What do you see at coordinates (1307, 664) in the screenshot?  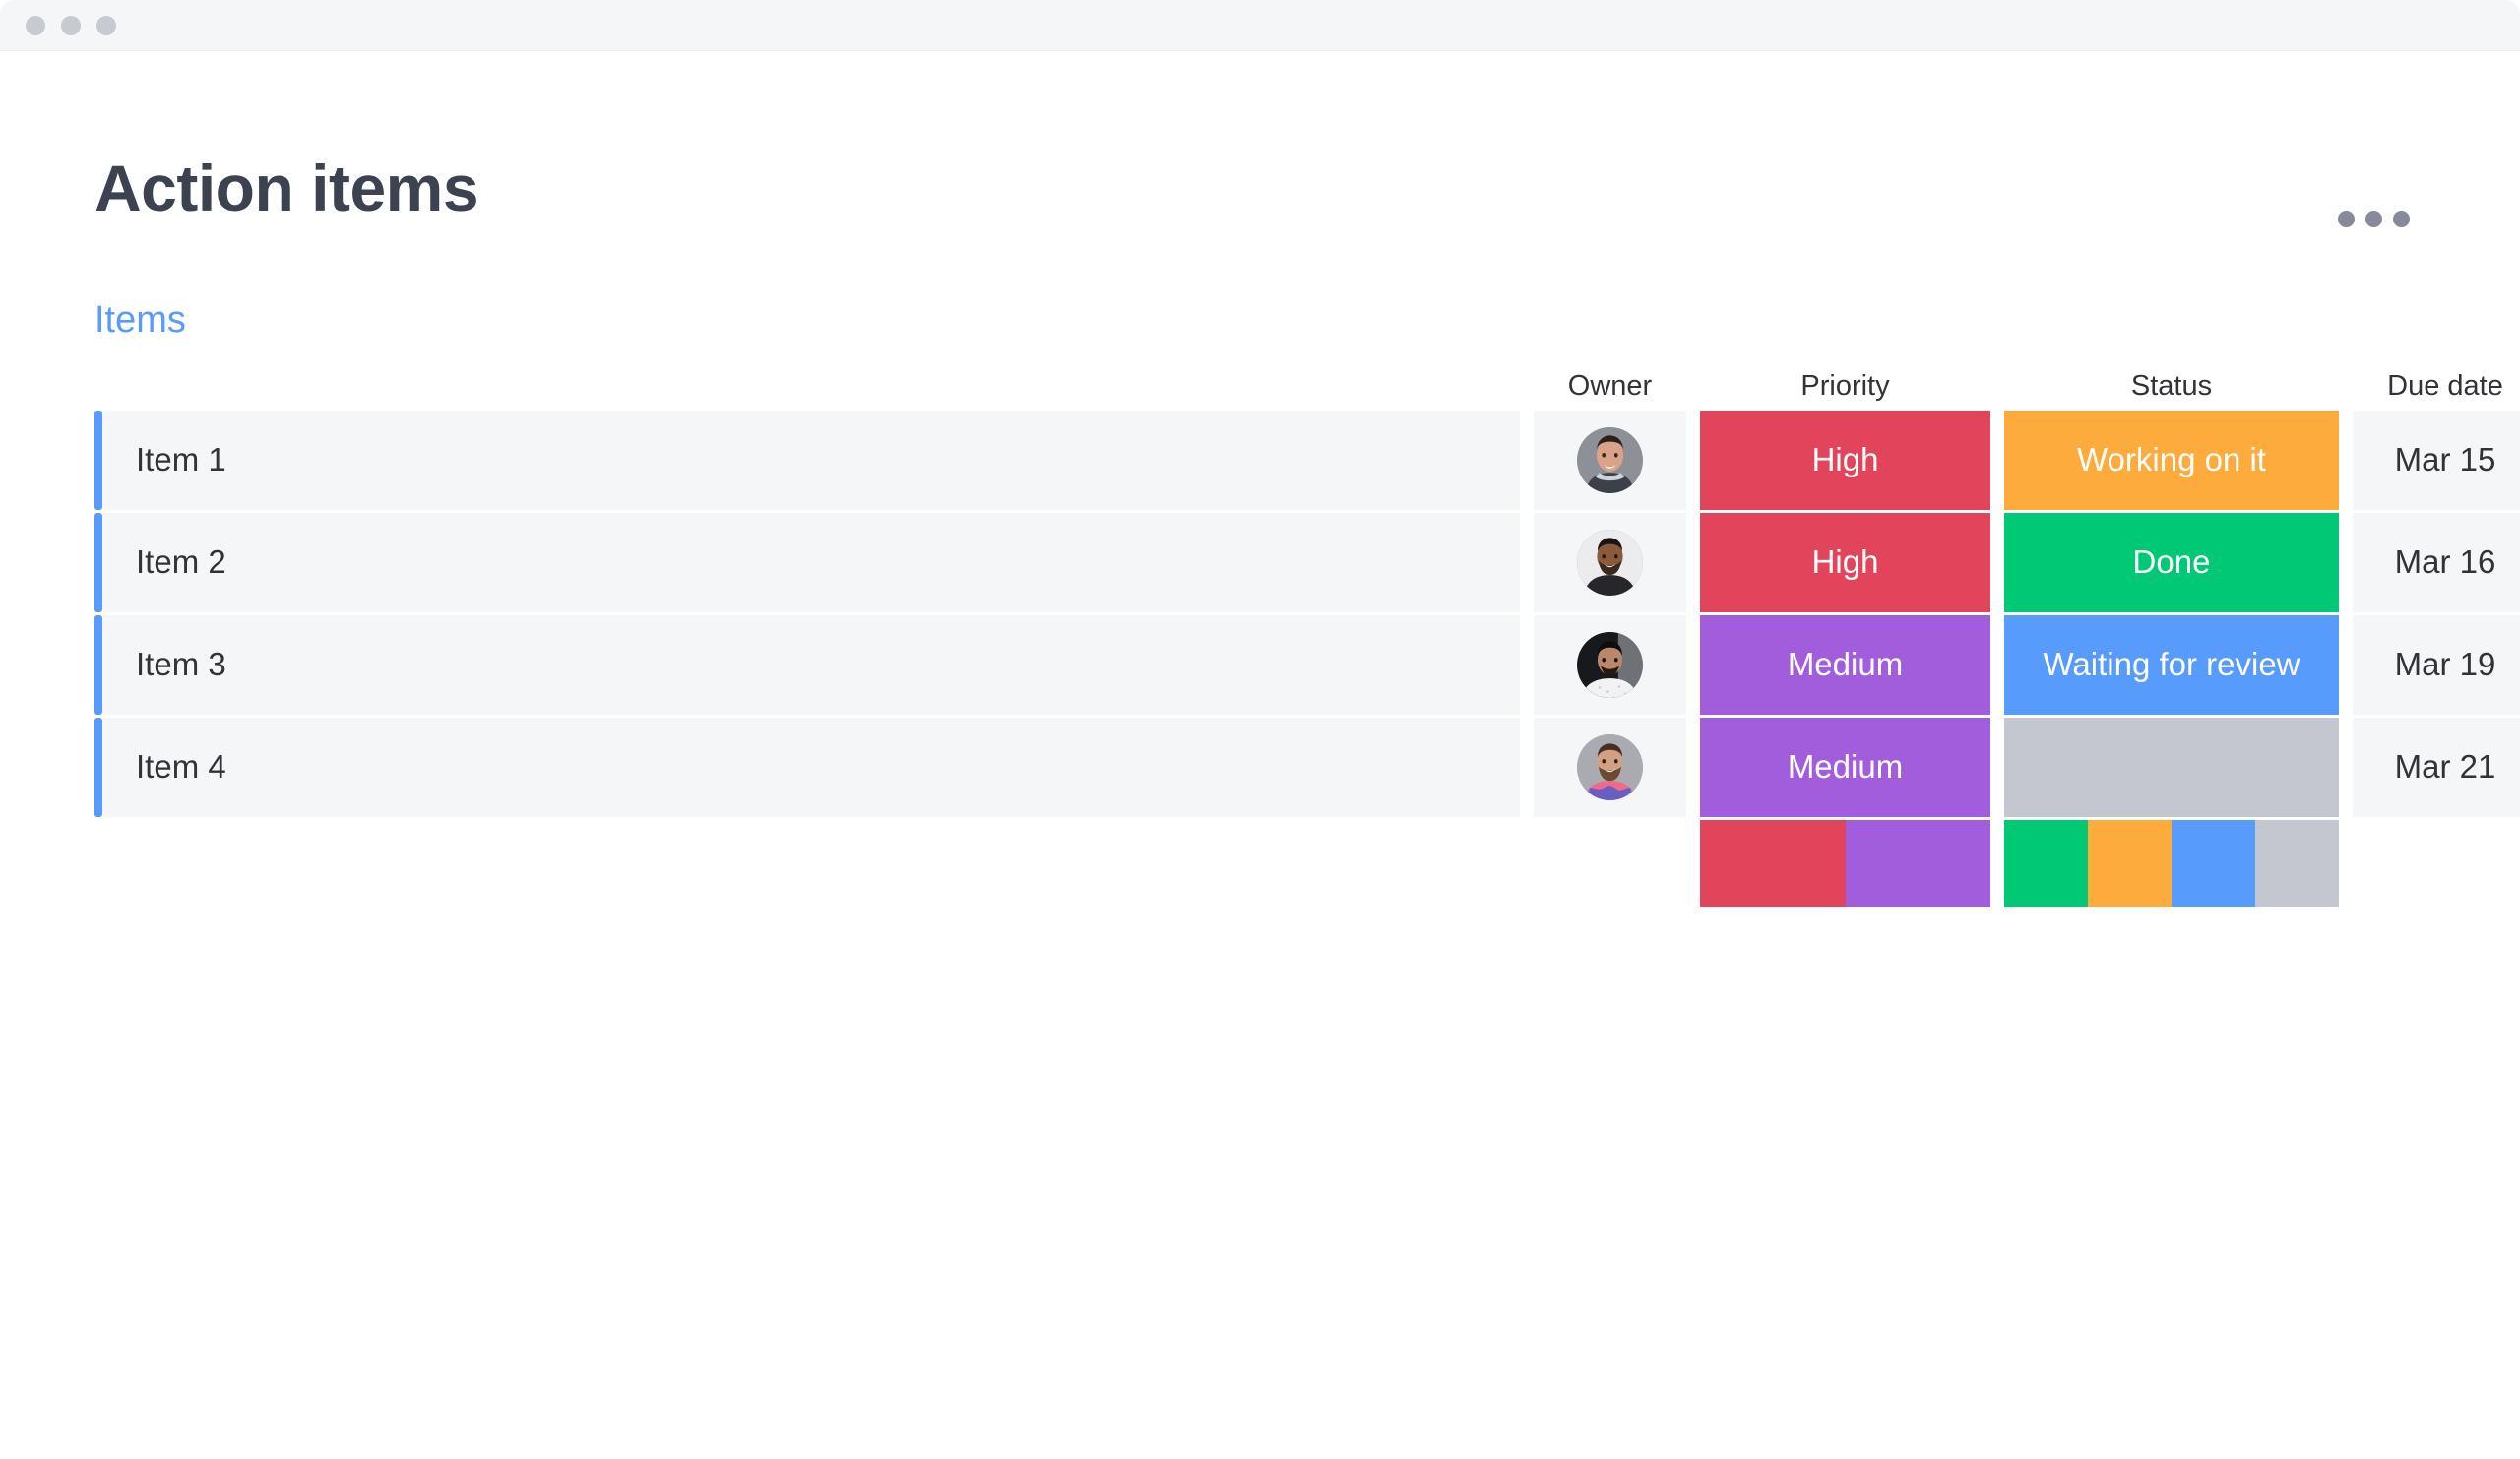 I see `table-row: Item 3 Medium Waiting for review Mar 19` at bounding box center [1307, 664].